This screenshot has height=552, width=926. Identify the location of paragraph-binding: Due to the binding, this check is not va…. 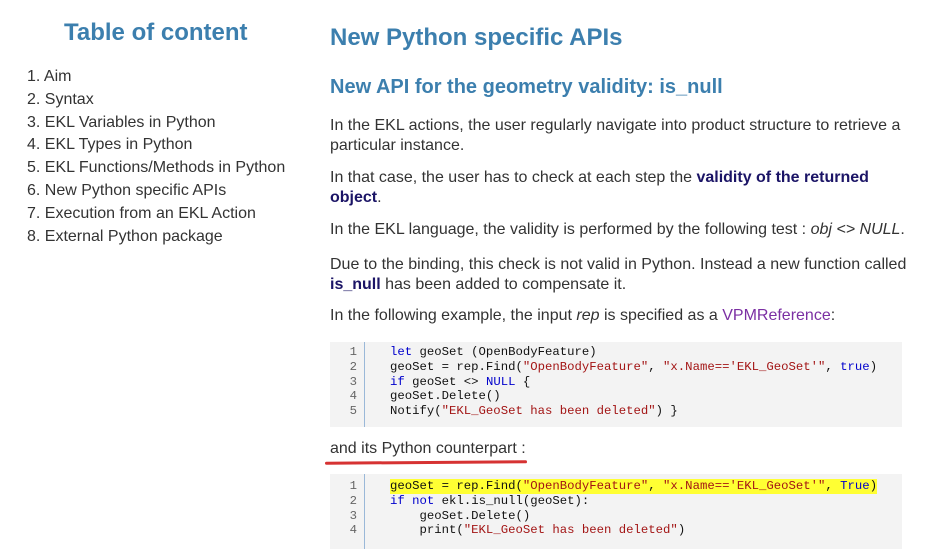
(622, 275).